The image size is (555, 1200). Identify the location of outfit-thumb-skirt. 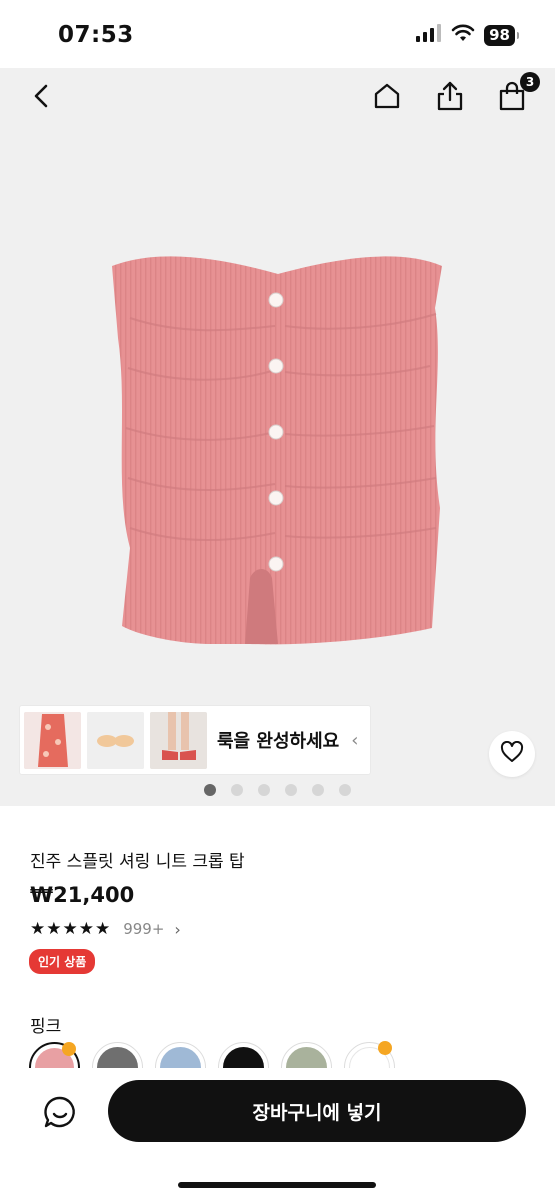
(52, 740).